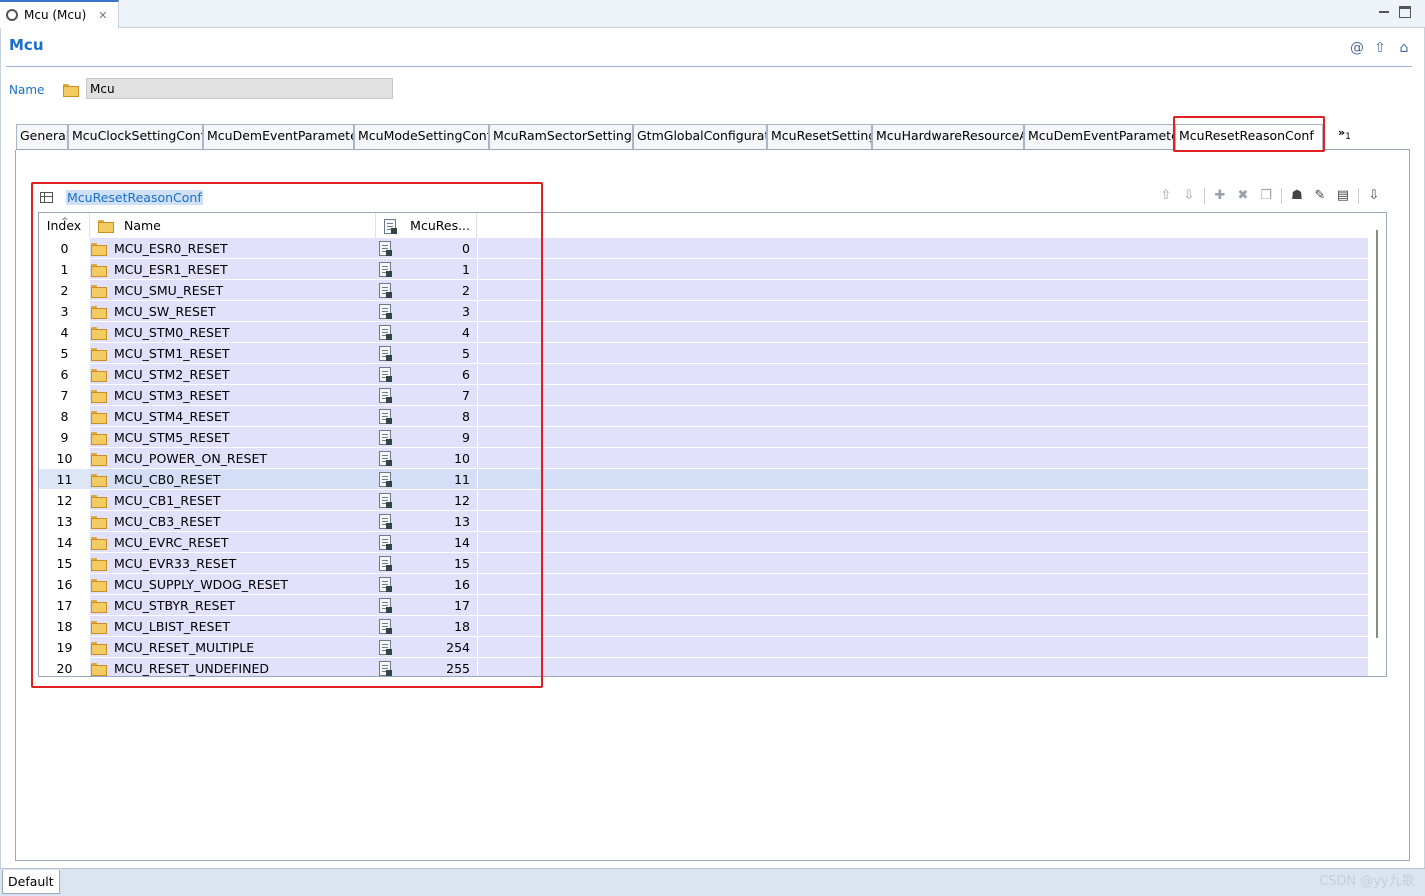  Describe the element at coordinates (1380, 48) in the screenshot. I see `up-arrow-icon: ⇧` at that location.